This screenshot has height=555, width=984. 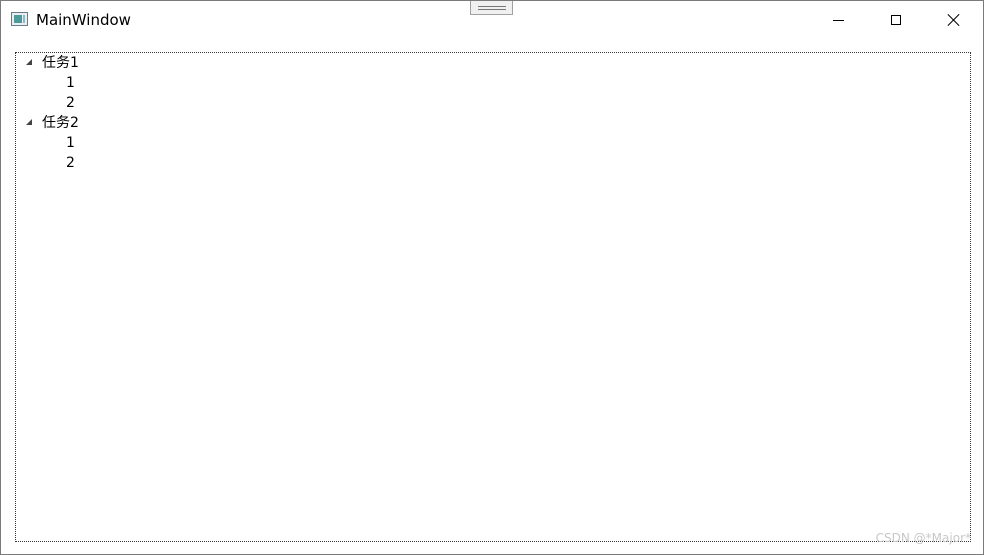 What do you see at coordinates (83, 20) in the screenshot?
I see `window-title: MainWindow` at bounding box center [83, 20].